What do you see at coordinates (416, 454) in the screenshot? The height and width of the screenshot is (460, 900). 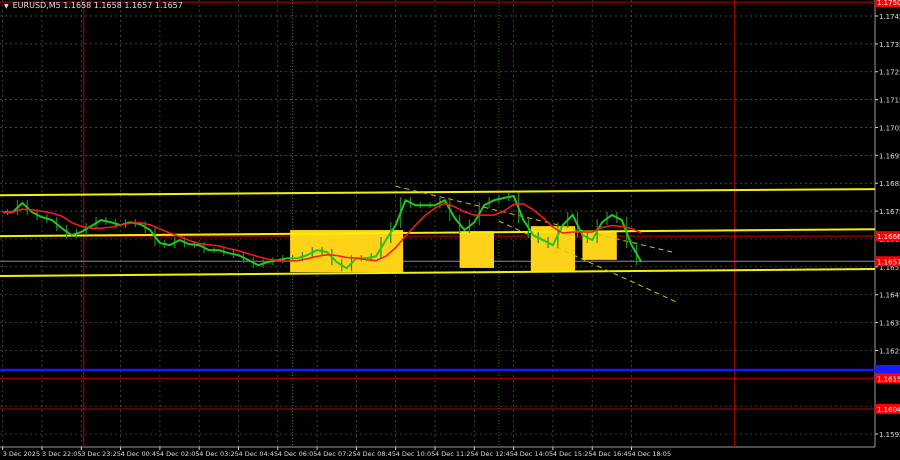 I see `x-tick-label: 4 Dec 10:05` at bounding box center [416, 454].